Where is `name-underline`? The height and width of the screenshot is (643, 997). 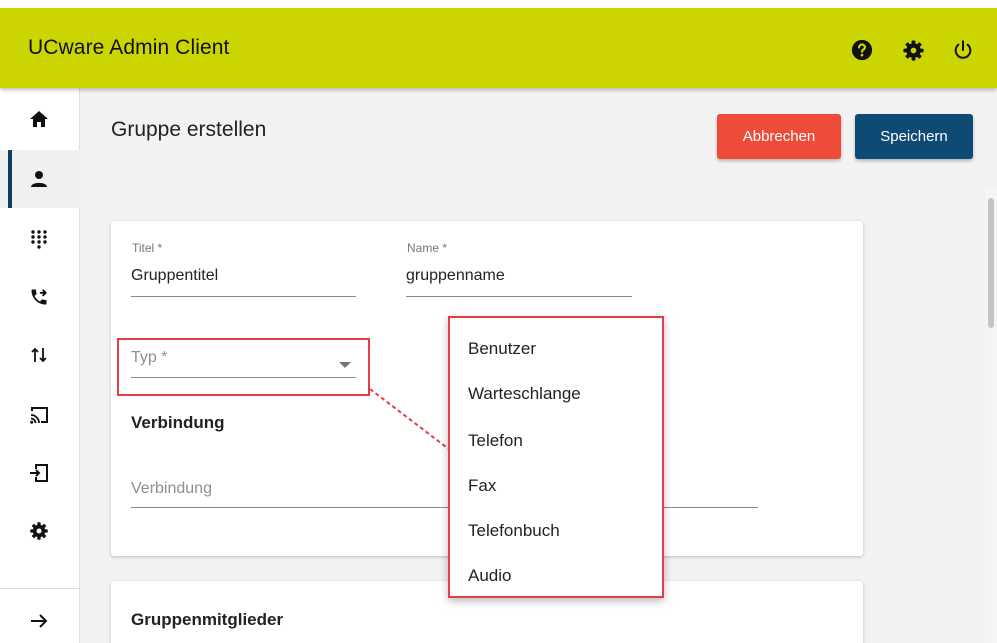
name-underline is located at coordinates (519, 296).